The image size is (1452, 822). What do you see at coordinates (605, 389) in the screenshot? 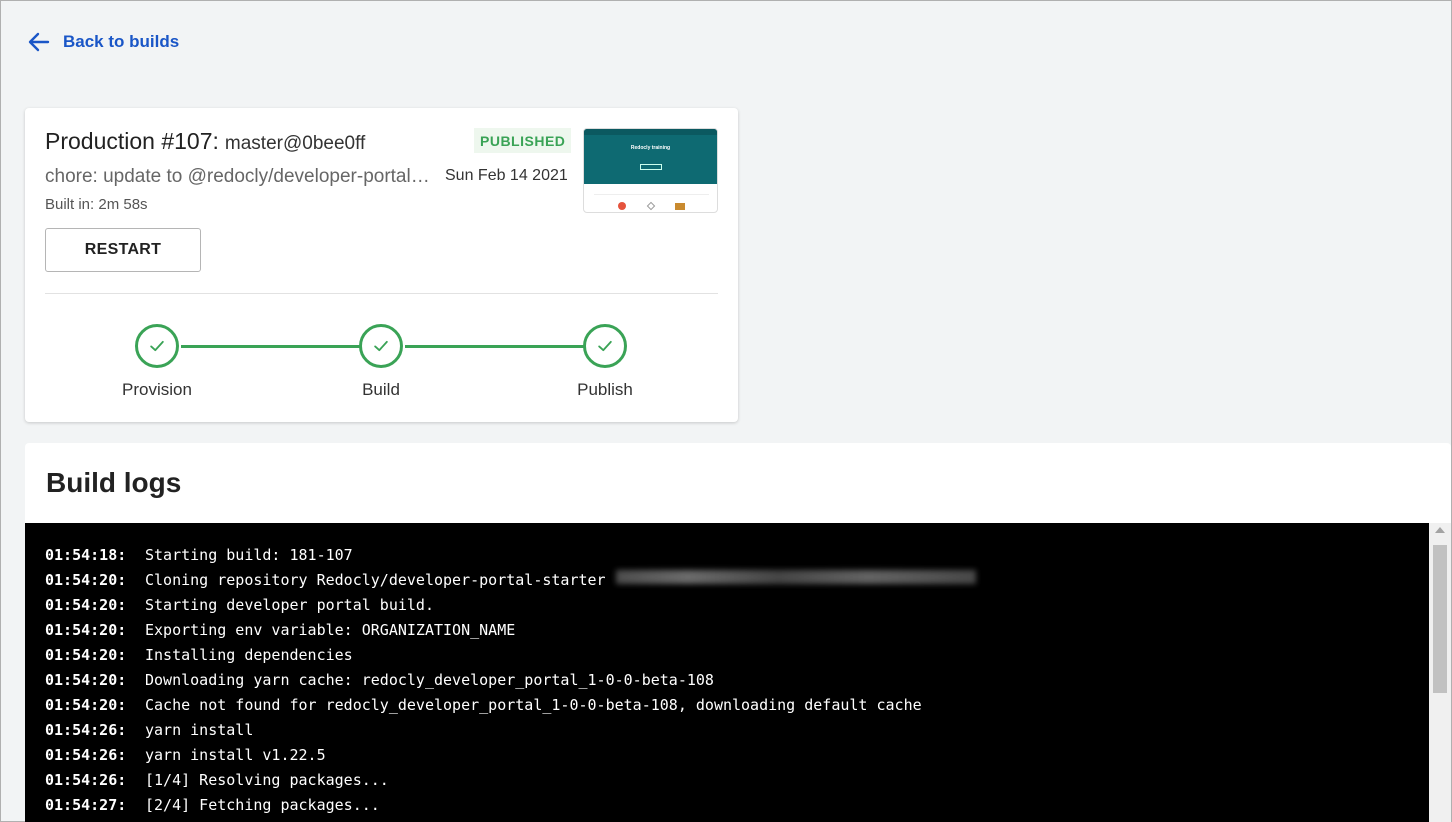
I see `step-label-publish: Publish` at bounding box center [605, 389].